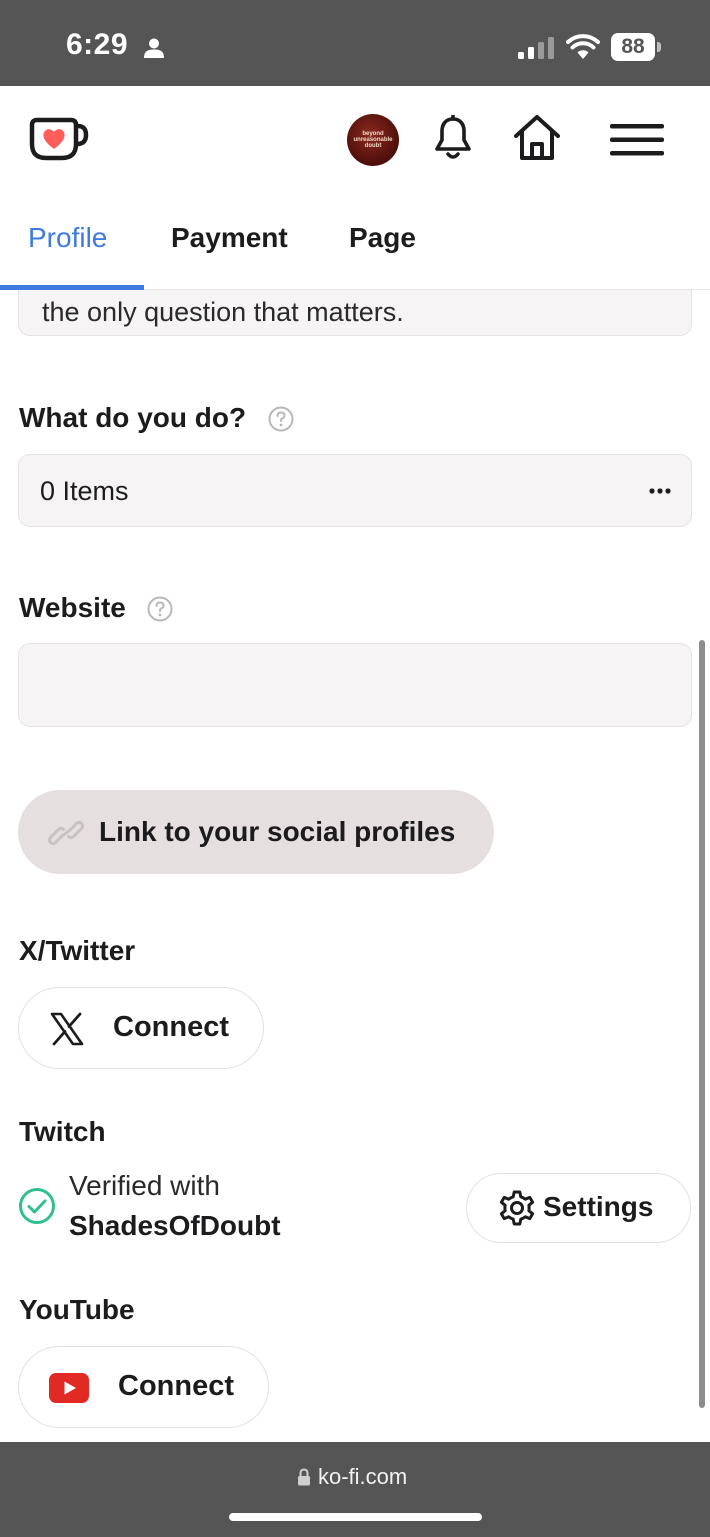 This screenshot has height=1537, width=710. Describe the element at coordinates (355, 490) in the screenshot. I see `what-do-you-do-select: 0 Items` at that location.